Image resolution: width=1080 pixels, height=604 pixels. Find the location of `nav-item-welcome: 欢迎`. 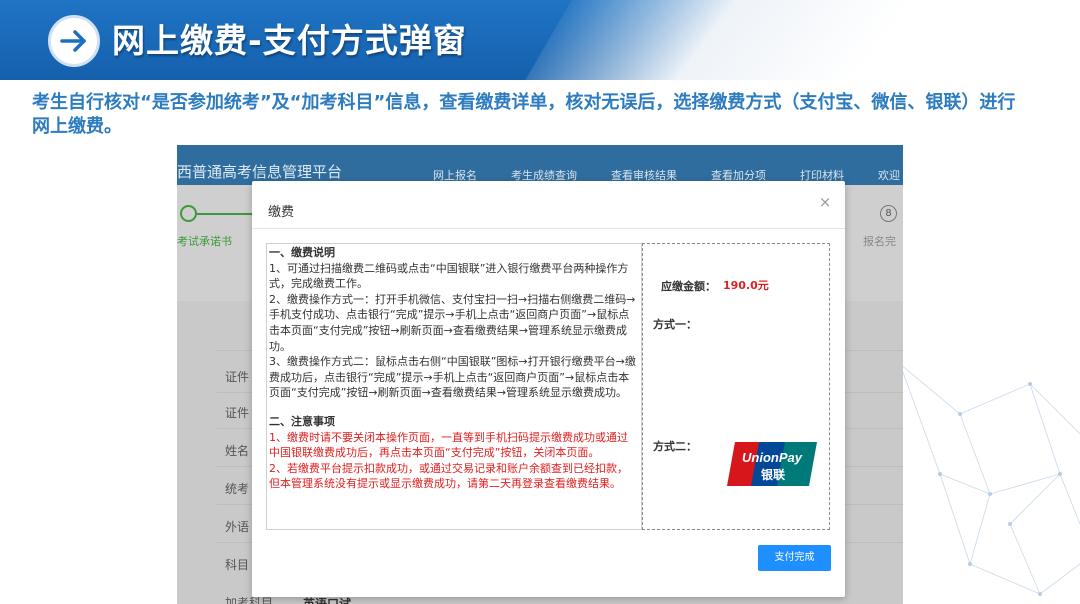

nav-item-welcome: 欢迎 is located at coordinates (889, 175).